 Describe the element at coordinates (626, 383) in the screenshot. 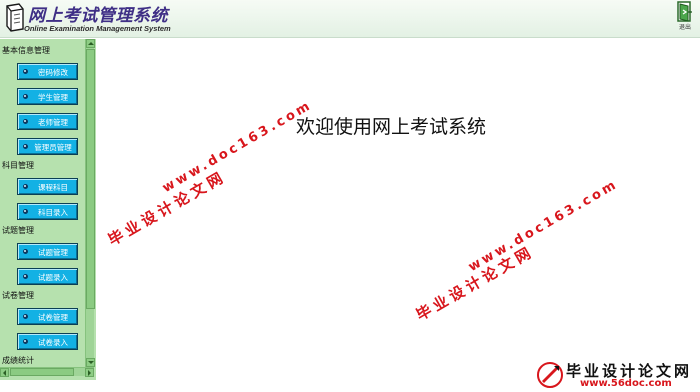

I see `corner-logo-url: www.56doc.com` at that location.